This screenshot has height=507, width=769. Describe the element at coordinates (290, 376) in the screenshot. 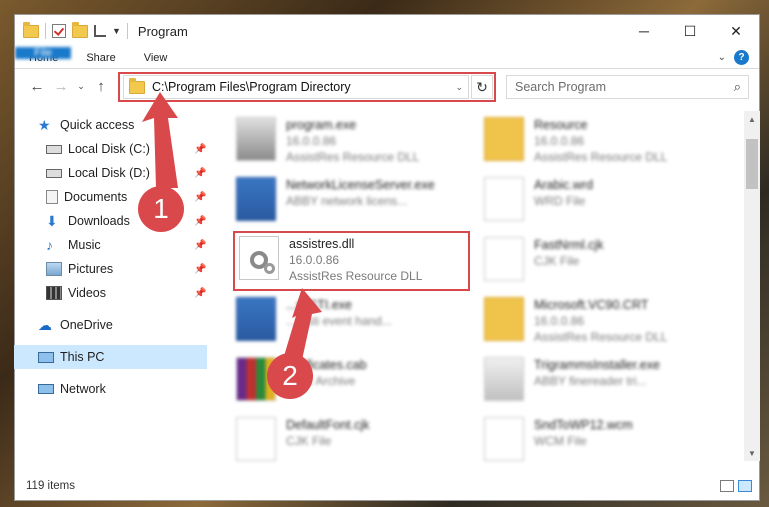

I see `step-badge-2: 2` at that location.